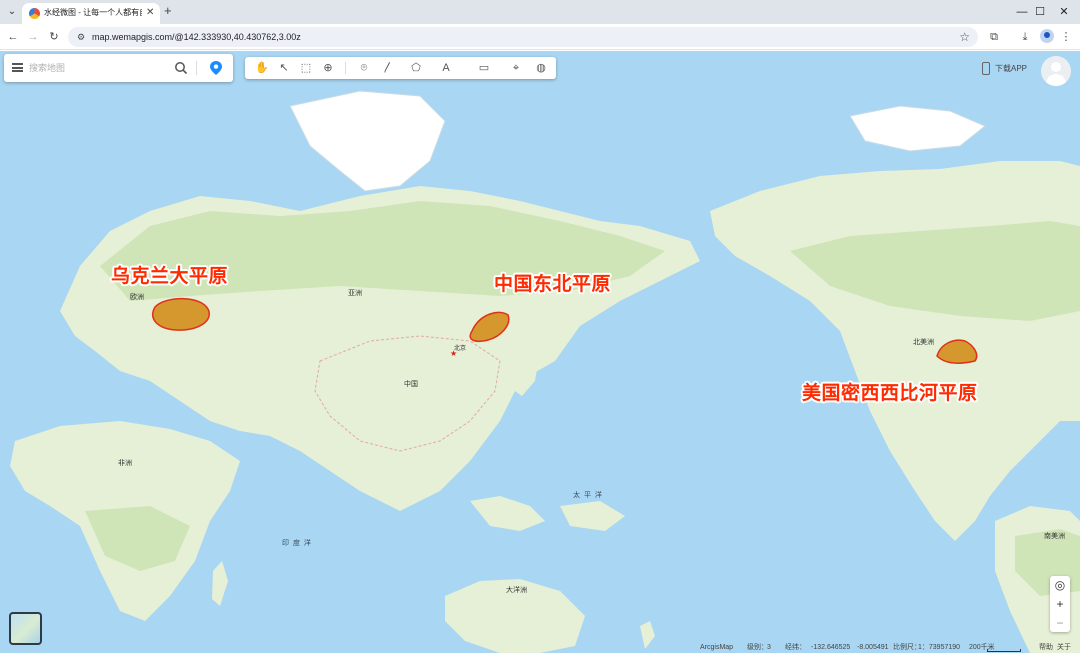  I want to click on box-select-icon: ⬚, so click(306, 68).